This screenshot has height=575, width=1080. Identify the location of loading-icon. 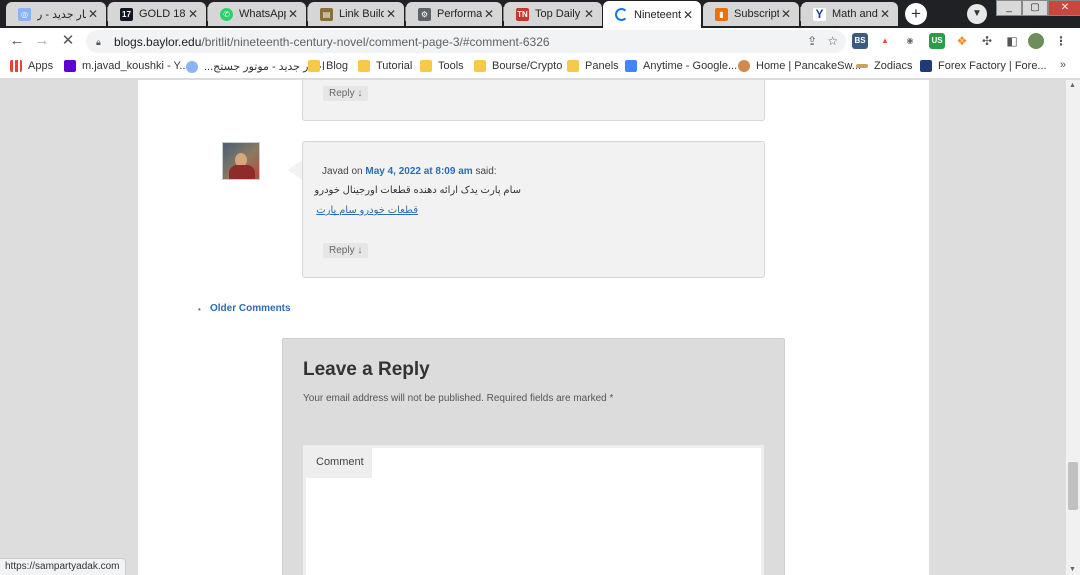
(621, 14).